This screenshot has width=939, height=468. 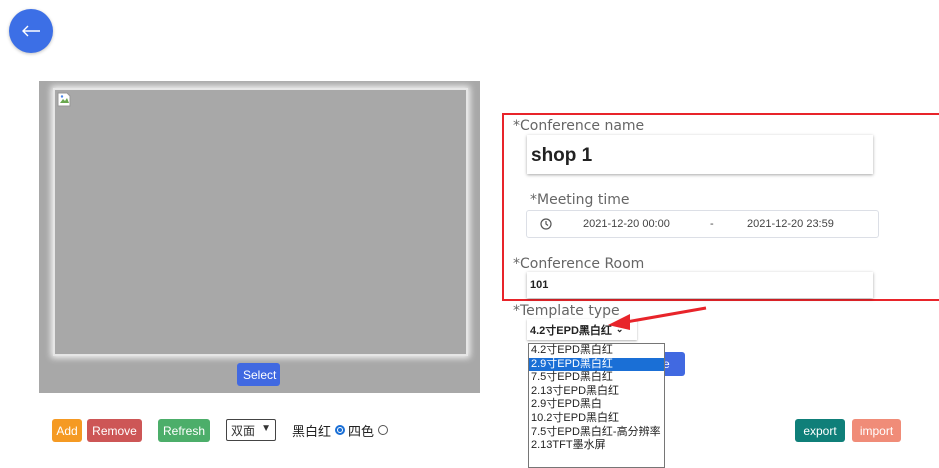 I want to click on color-option-2-radio, so click(x=383, y=430).